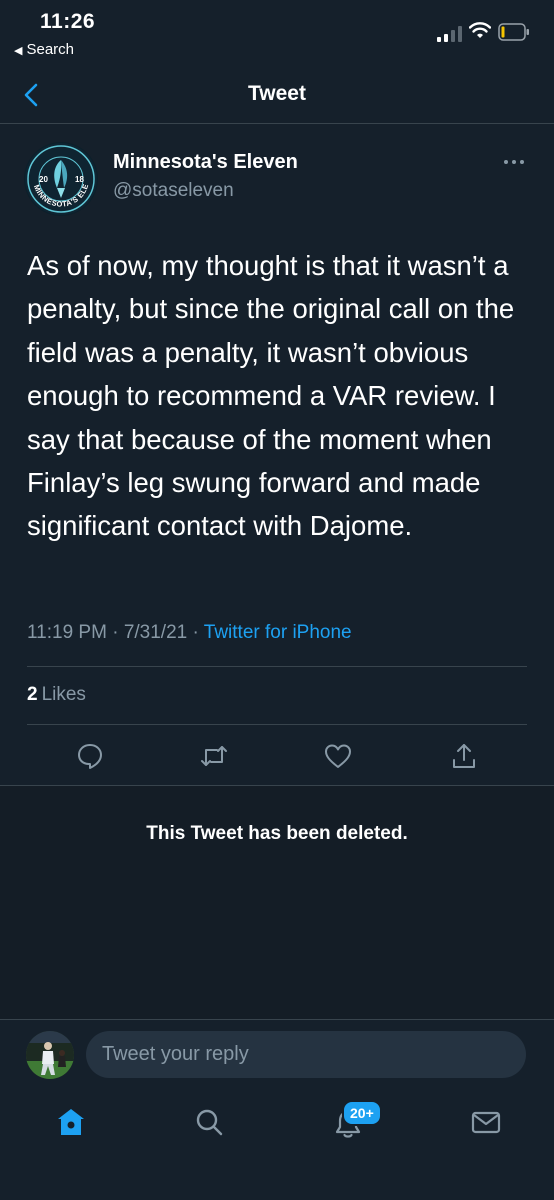 Image resolution: width=554 pixels, height=1200 pixels. I want to click on more-icon, so click(514, 162).